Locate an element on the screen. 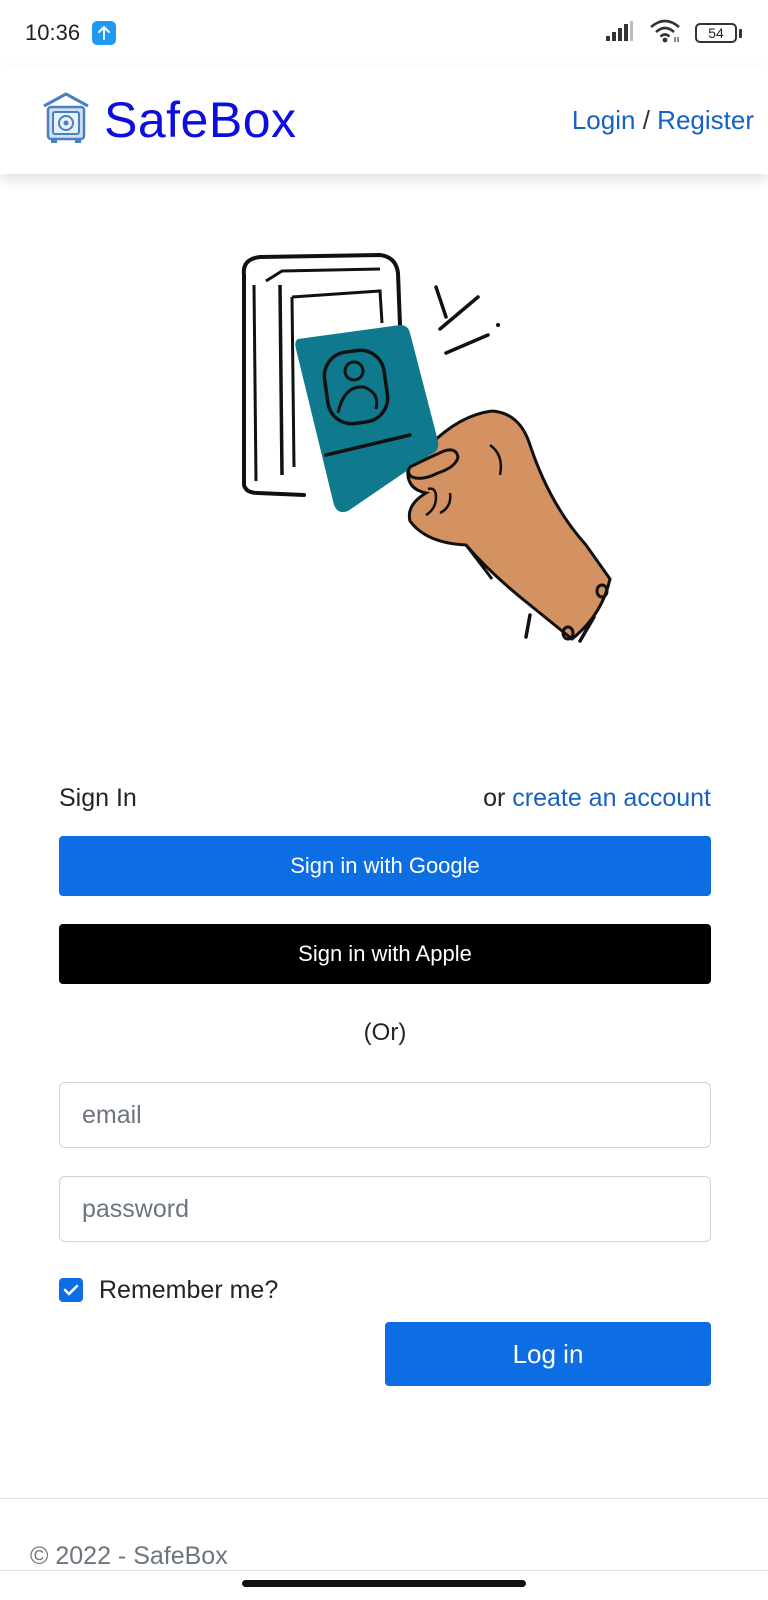  remember-checkbox is located at coordinates (71, 1290).